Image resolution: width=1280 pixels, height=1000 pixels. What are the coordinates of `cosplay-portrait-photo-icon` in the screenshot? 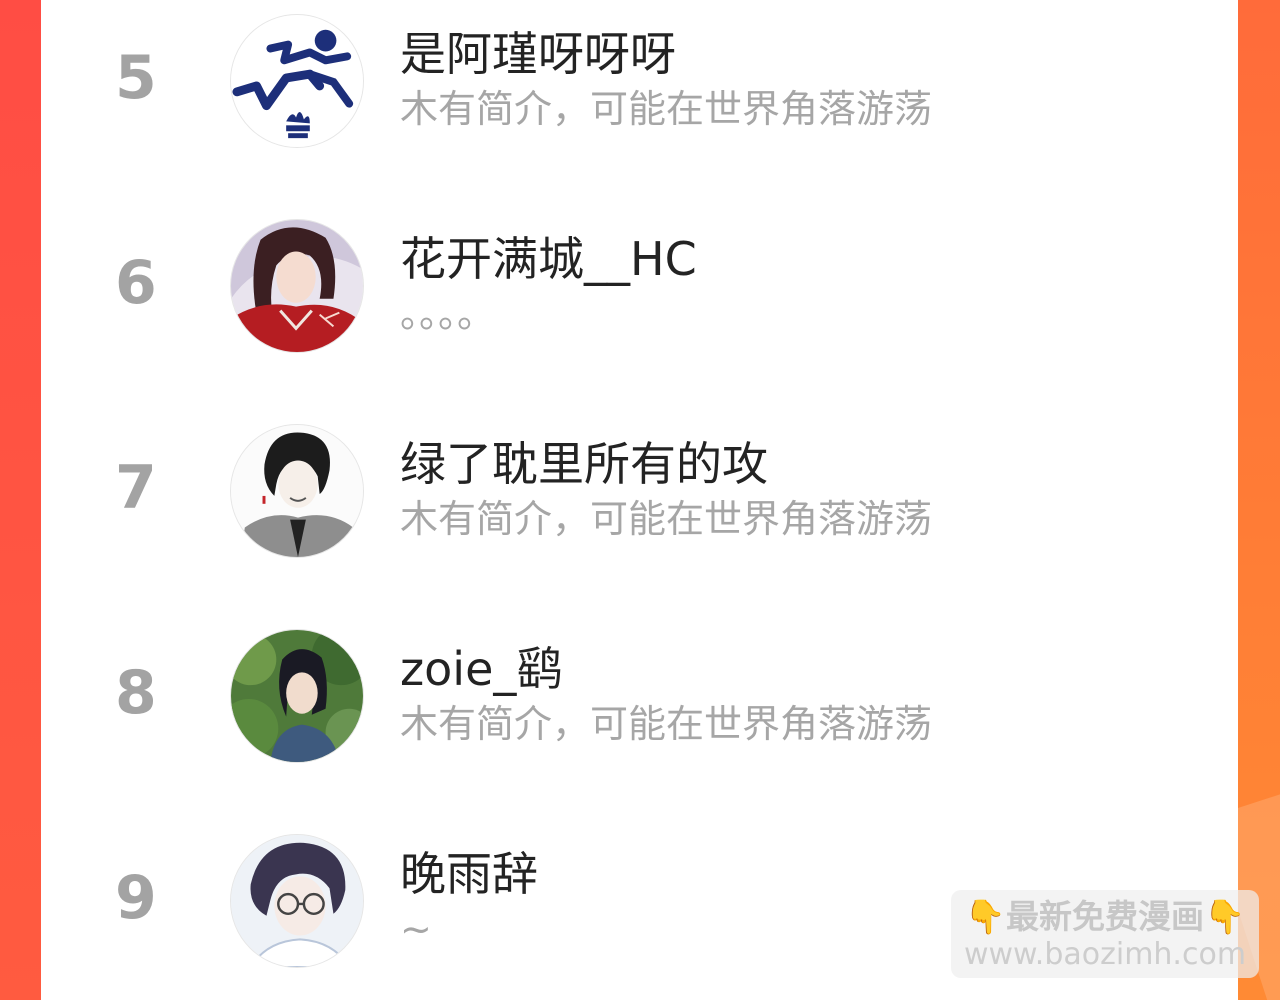 It's located at (297, 696).